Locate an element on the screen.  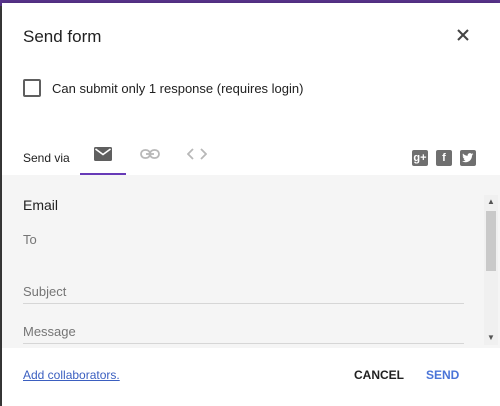
google-plus-share-button: g+ is located at coordinates (420, 158).